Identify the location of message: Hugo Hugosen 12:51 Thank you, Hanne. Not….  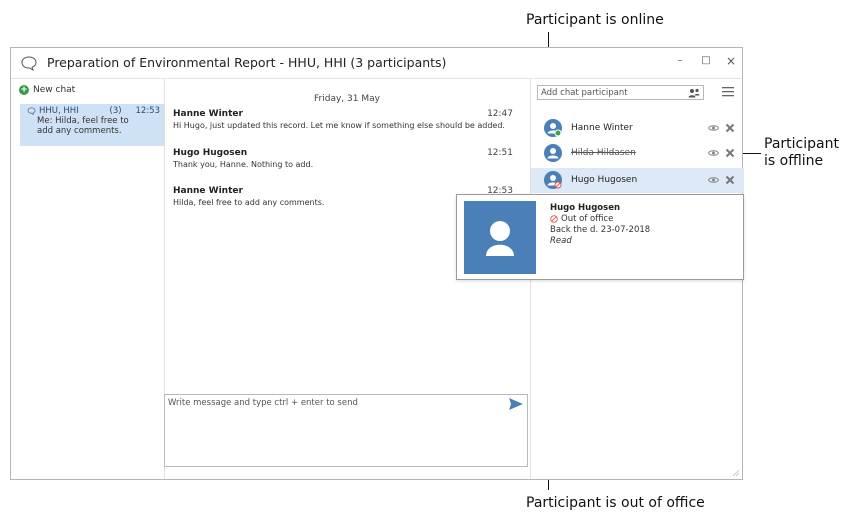
(343, 158).